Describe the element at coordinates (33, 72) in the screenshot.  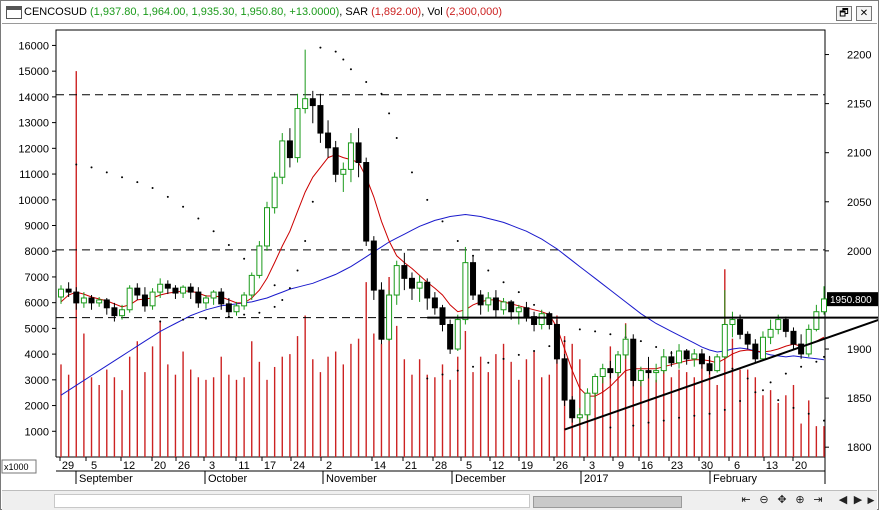
I see `left-axis-tick-label: 15000` at that location.